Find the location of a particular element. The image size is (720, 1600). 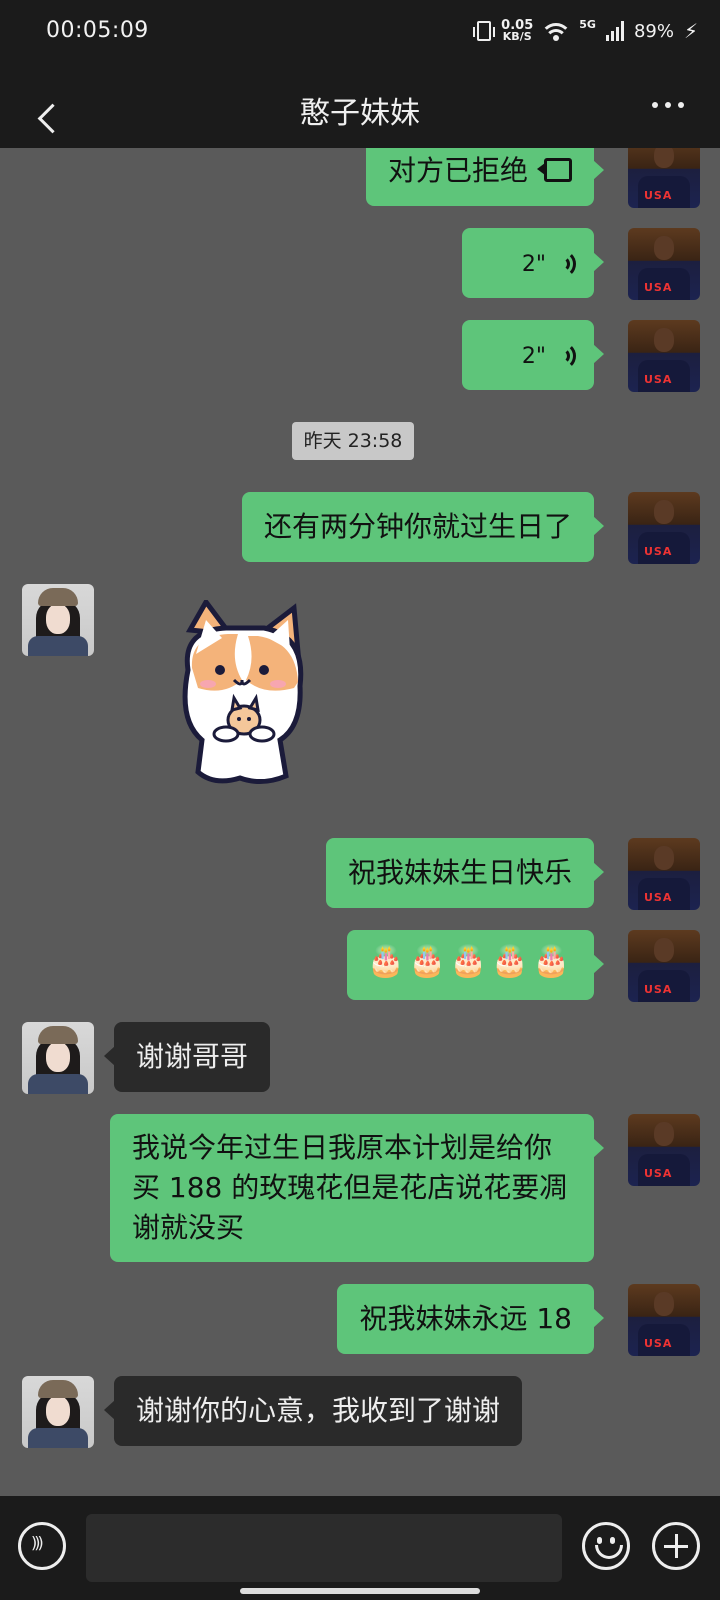

more-actions-button is located at coordinates (676, 1546).